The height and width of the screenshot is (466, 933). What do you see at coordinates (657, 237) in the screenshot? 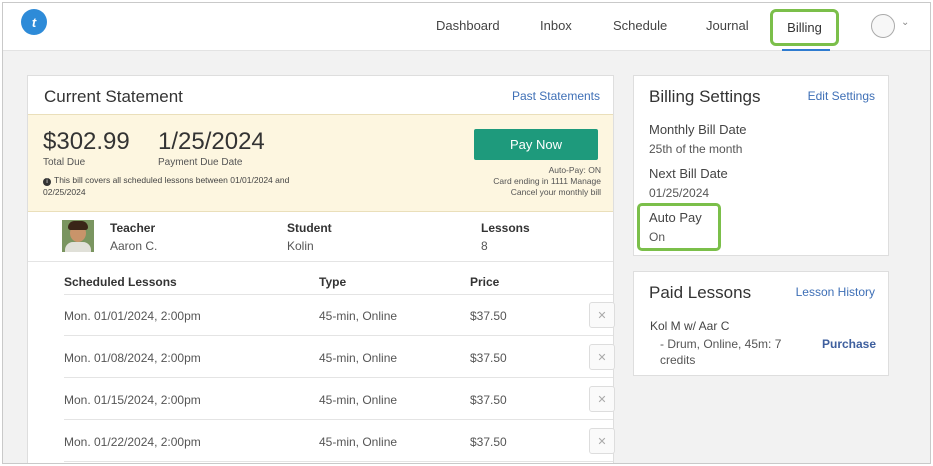
I see `auto-pay-value: On` at bounding box center [657, 237].